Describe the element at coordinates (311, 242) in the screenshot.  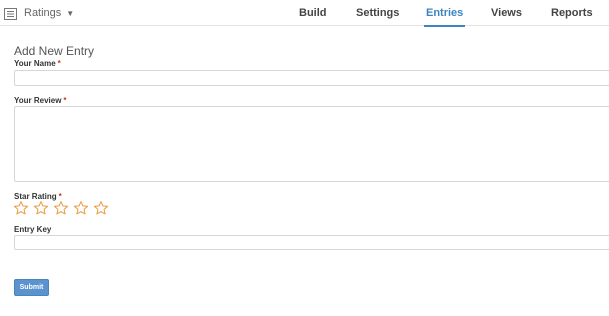
I see `entry-key-input` at that location.